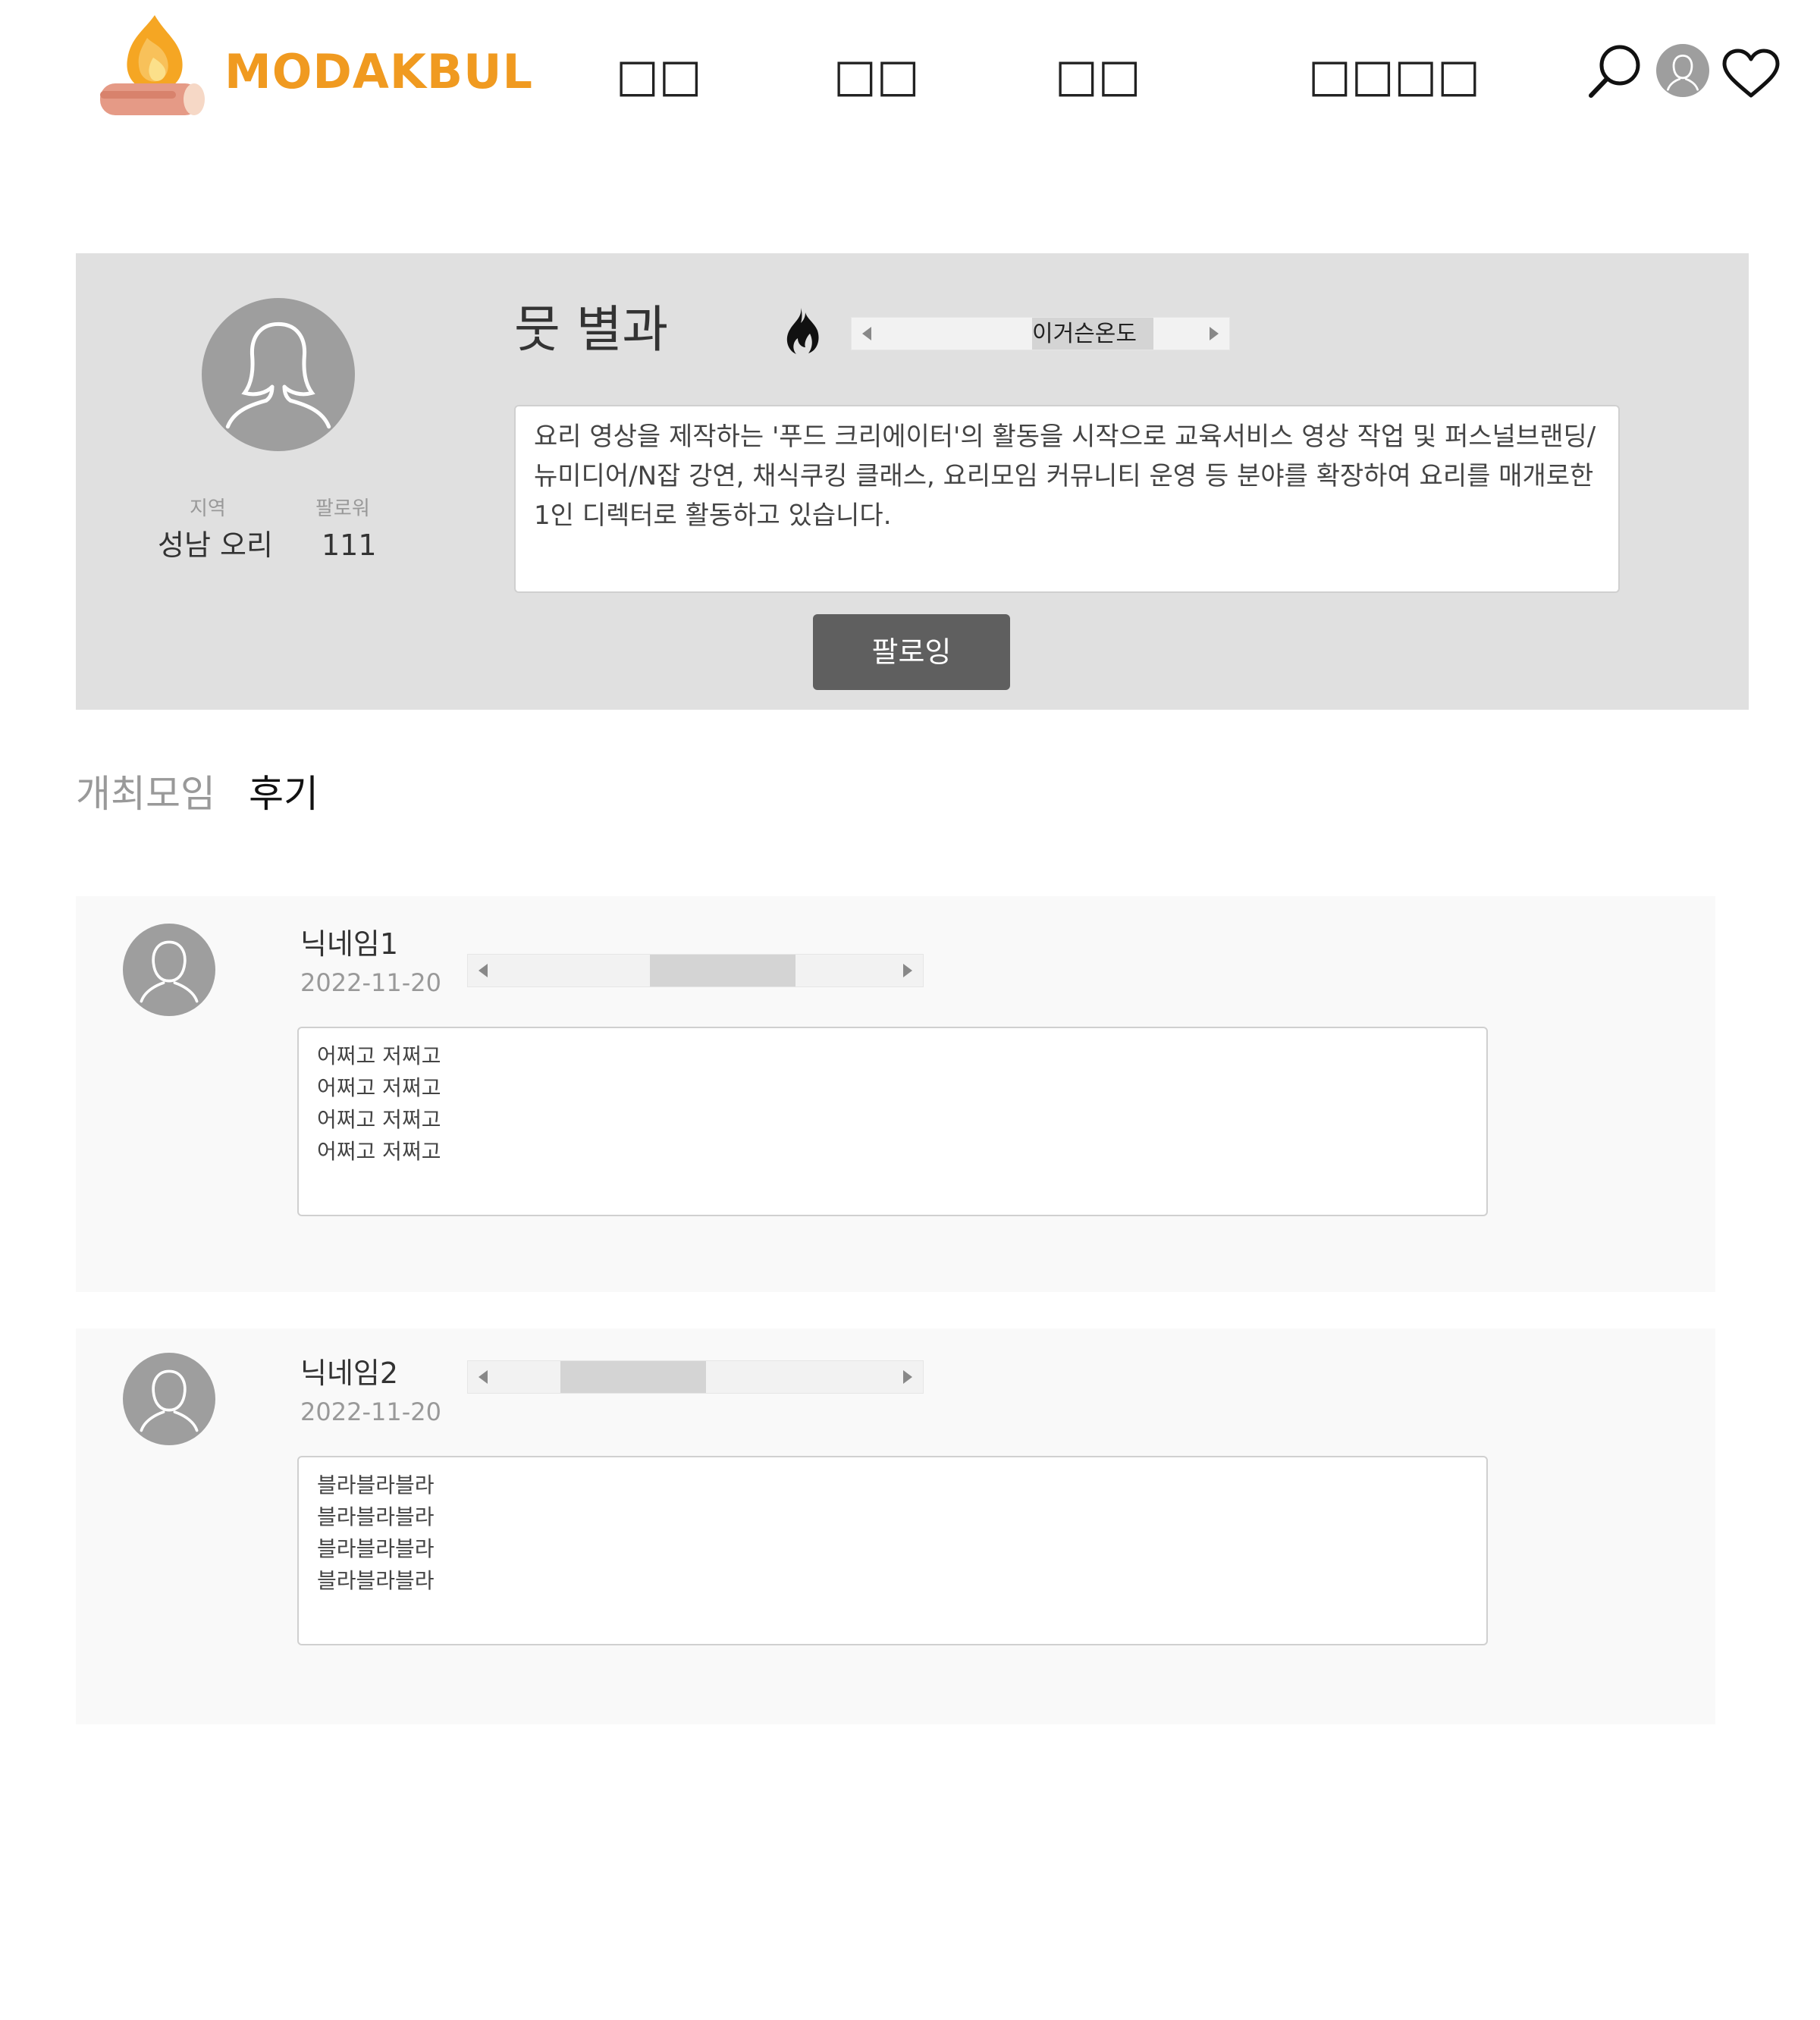 This screenshot has height=2020, width=1820. Describe the element at coordinates (378, 72) in the screenshot. I see `logo-text: MODAKBUL` at that location.